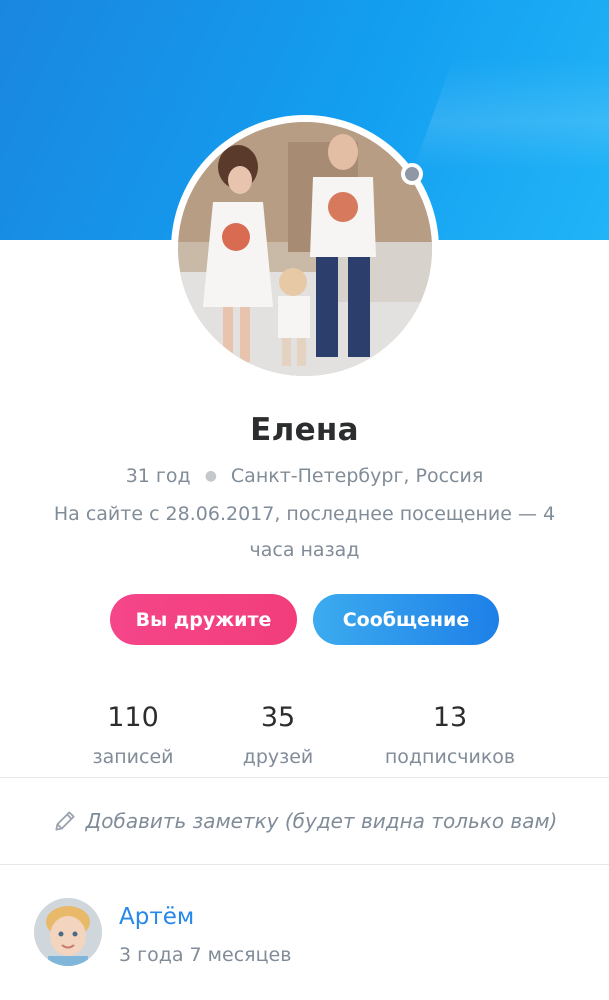 The height and width of the screenshot is (1000, 609). Describe the element at coordinates (510, 120) in the screenshot. I see `cover-highlight` at that location.